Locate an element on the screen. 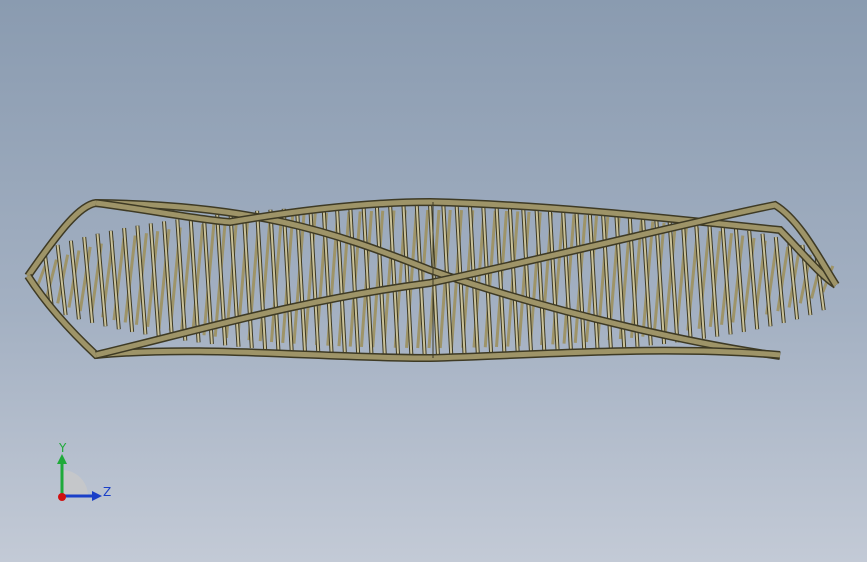 This screenshot has width=867, height=562. triad-plane-shade is located at coordinates (75, 483).